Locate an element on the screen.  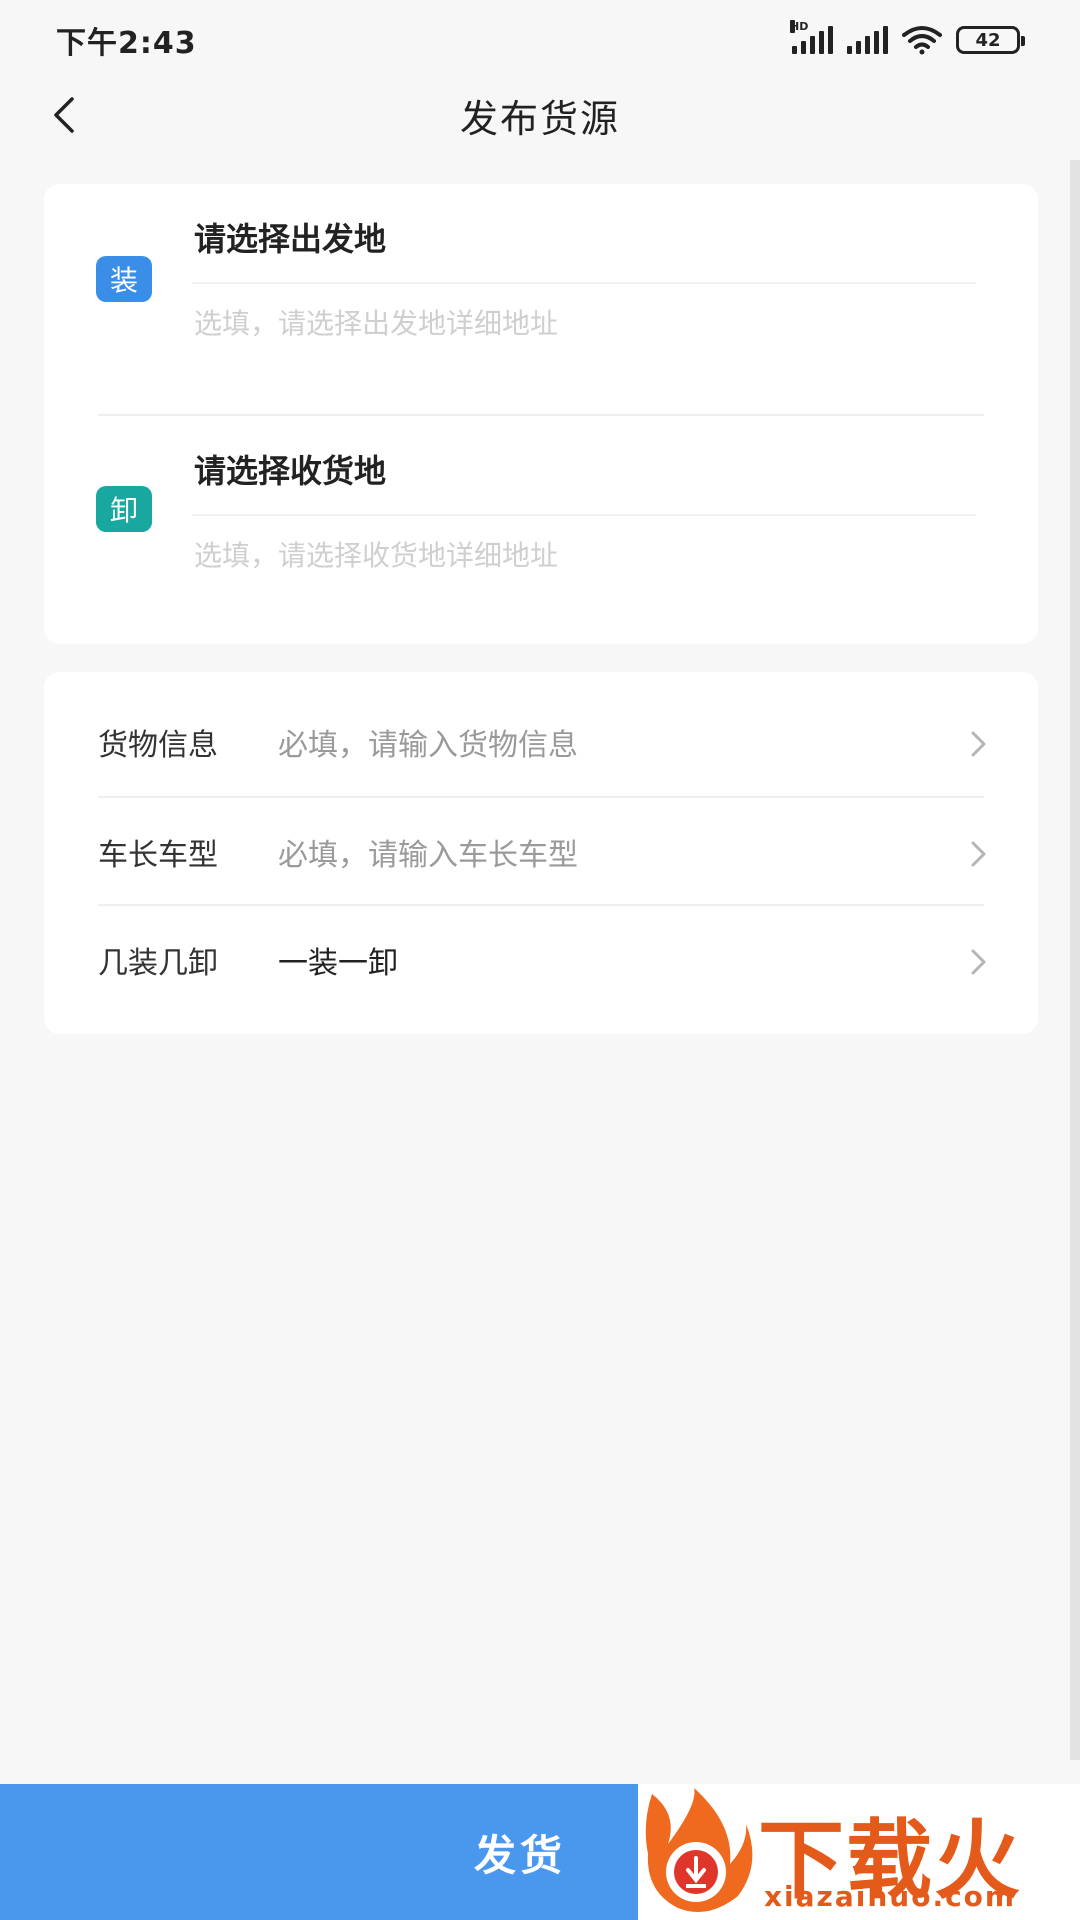
watermark-logo: 下载火 xiazaihuo.com is located at coordinates (859, 1852).